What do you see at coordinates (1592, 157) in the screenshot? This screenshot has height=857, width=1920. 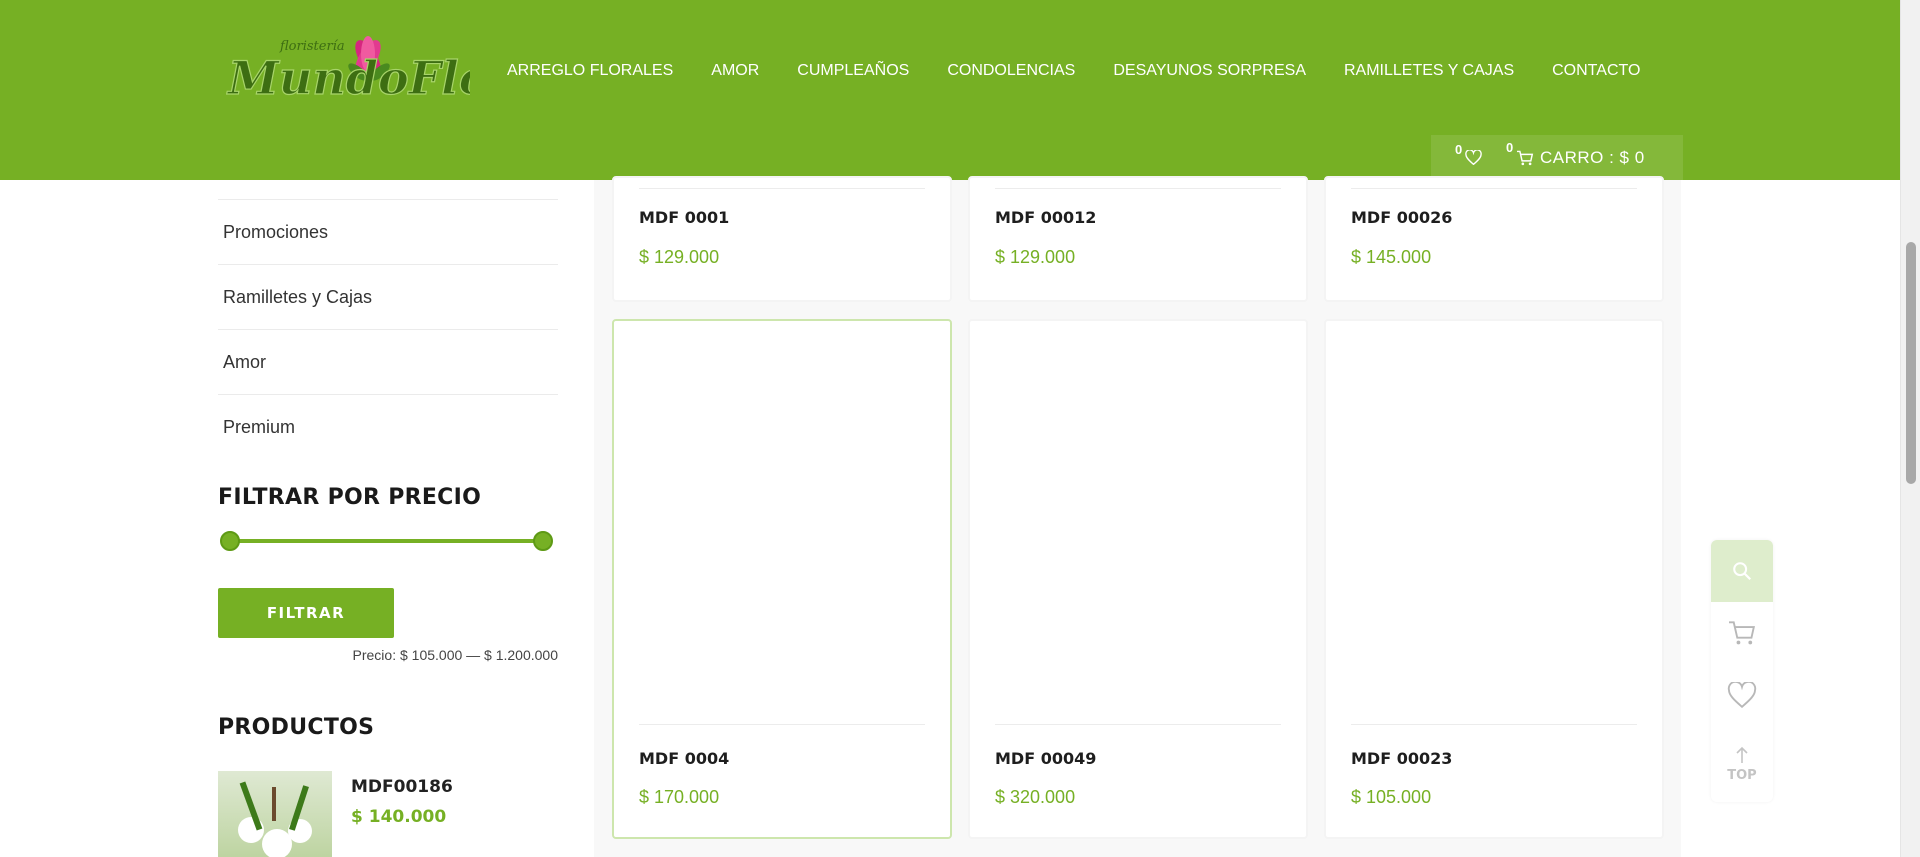 I see `cart-total: CARRO : $ 0` at bounding box center [1592, 157].